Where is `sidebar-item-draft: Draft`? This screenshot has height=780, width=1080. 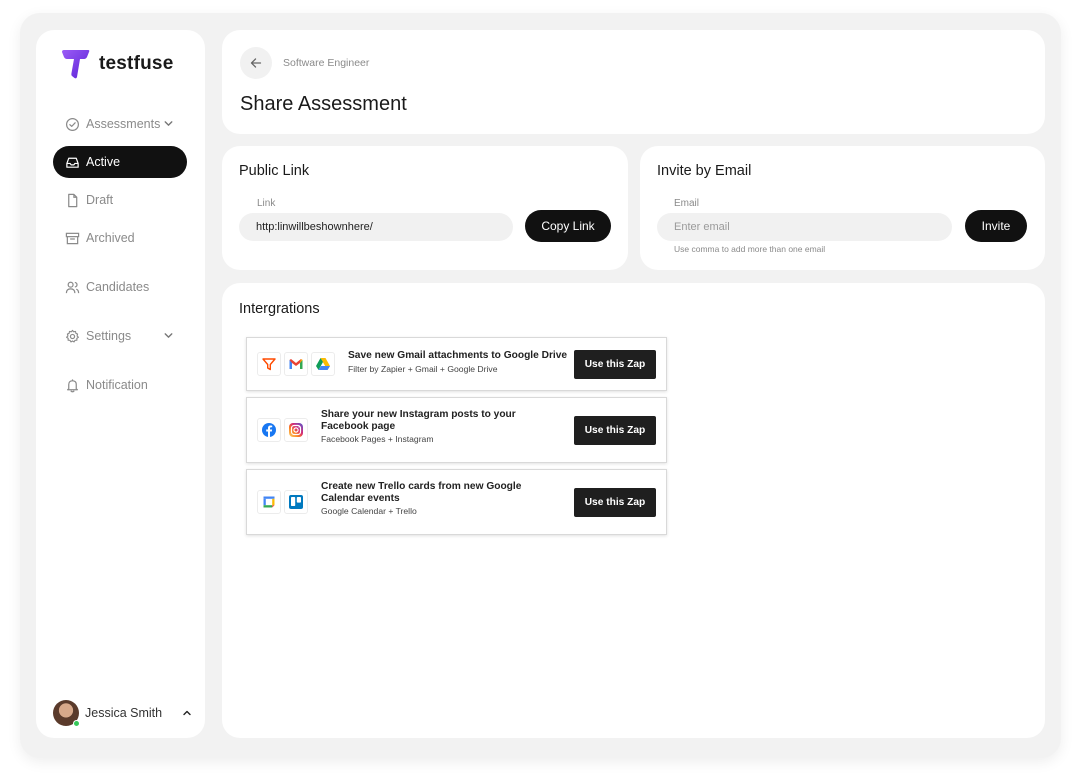
sidebar-item-draft: Draft is located at coordinates (120, 200).